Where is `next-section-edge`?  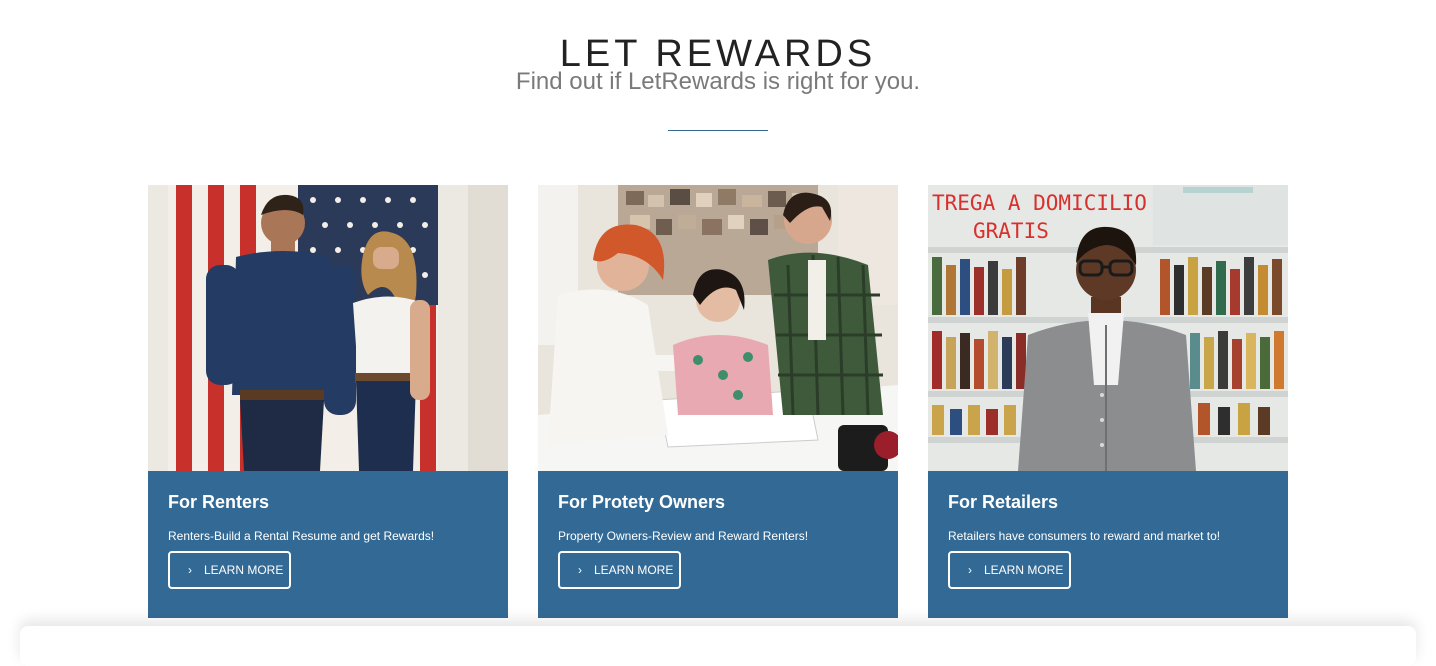 next-section-edge is located at coordinates (718, 646).